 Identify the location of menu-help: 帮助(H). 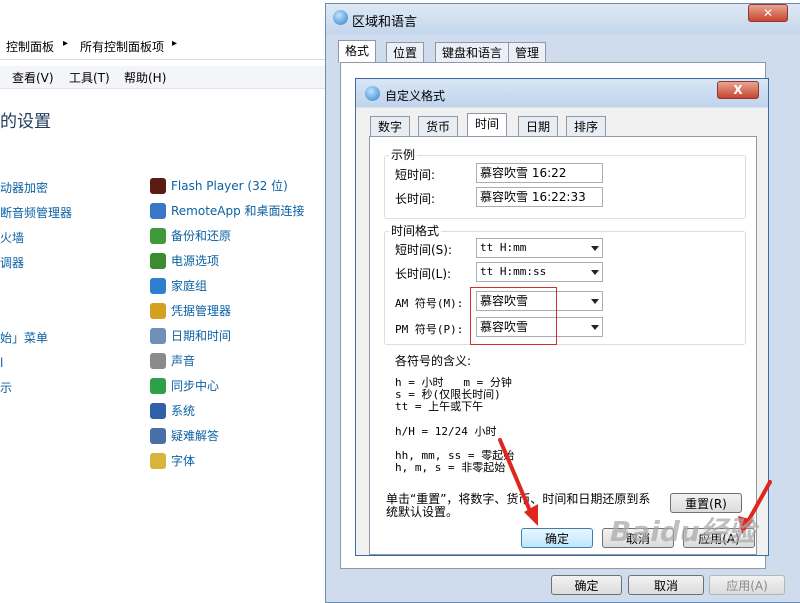
(145, 77).